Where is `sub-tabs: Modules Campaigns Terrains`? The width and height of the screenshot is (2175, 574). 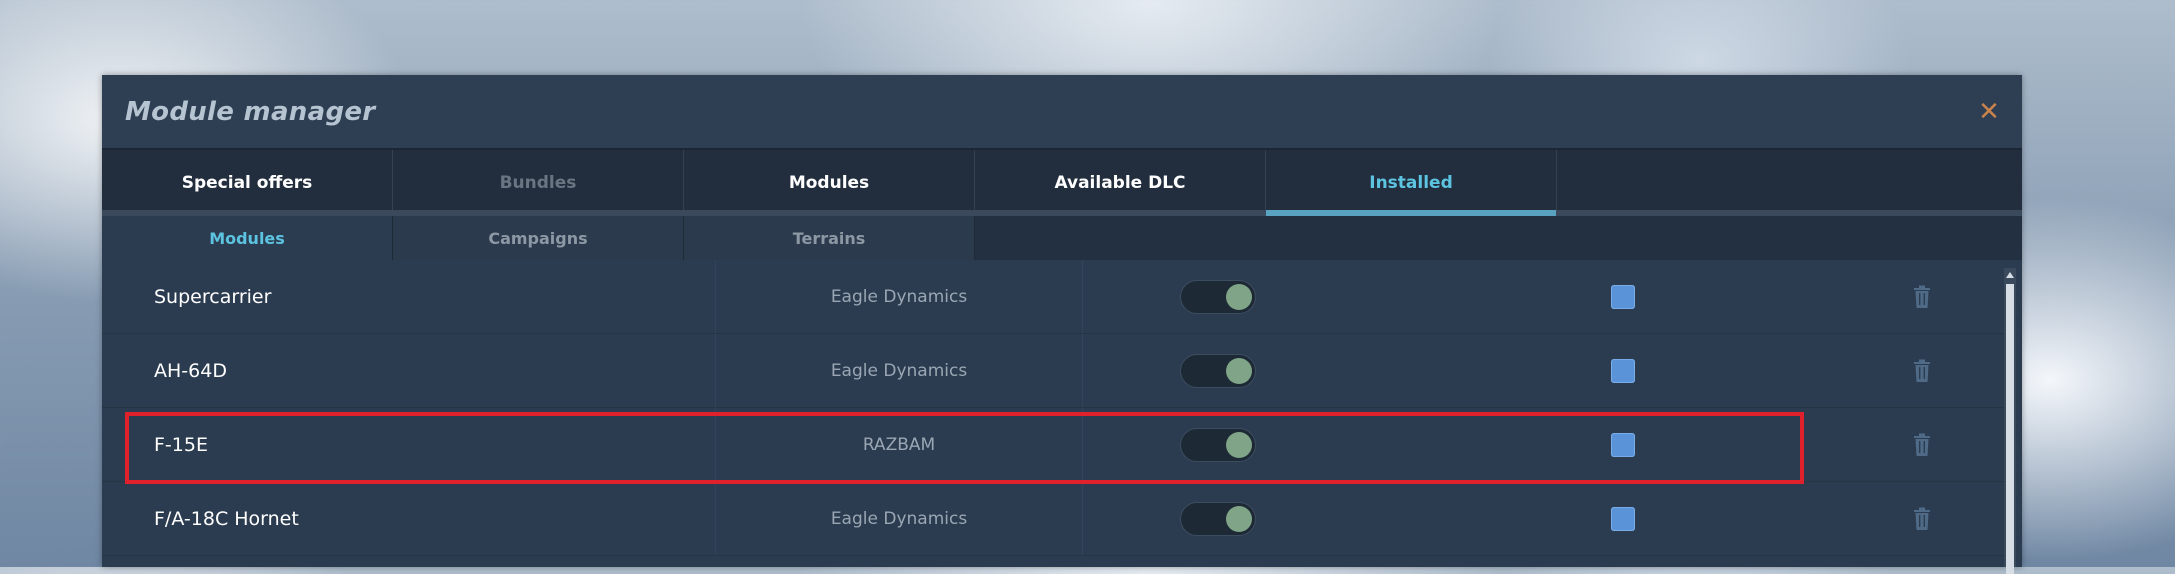 sub-tabs: Modules Campaigns Terrains is located at coordinates (1062, 238).